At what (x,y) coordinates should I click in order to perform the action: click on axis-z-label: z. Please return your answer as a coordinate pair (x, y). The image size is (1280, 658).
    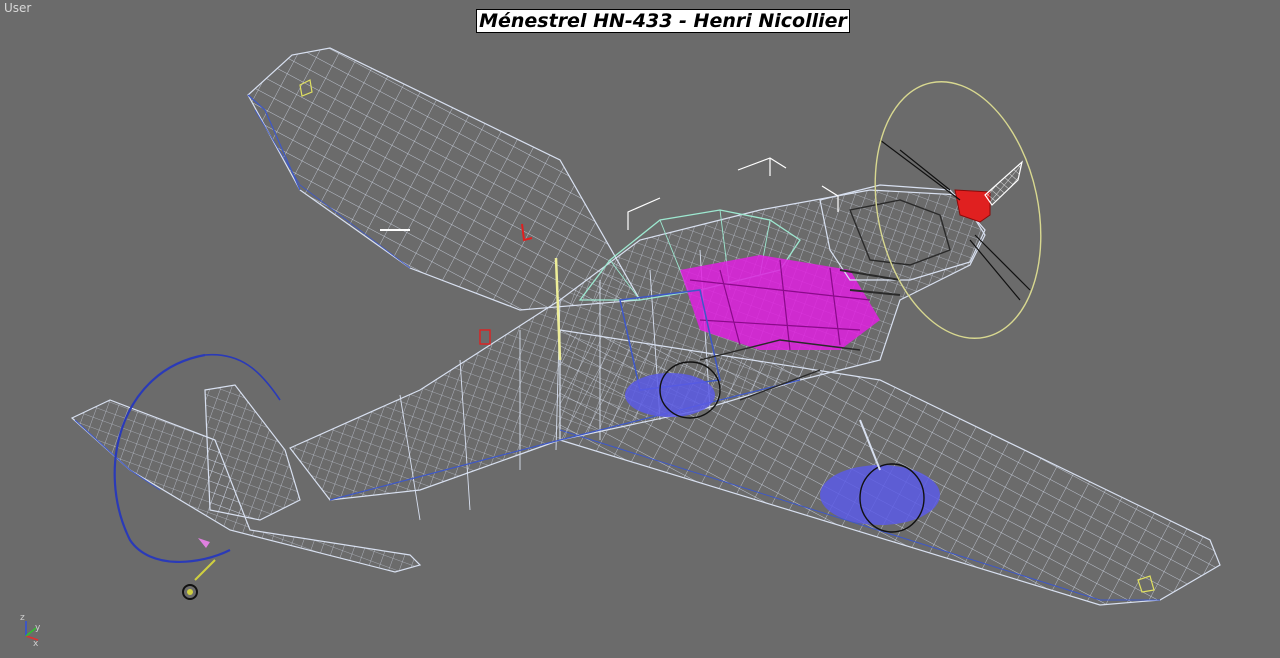
    Looking at the image, I should click on (22, 618).